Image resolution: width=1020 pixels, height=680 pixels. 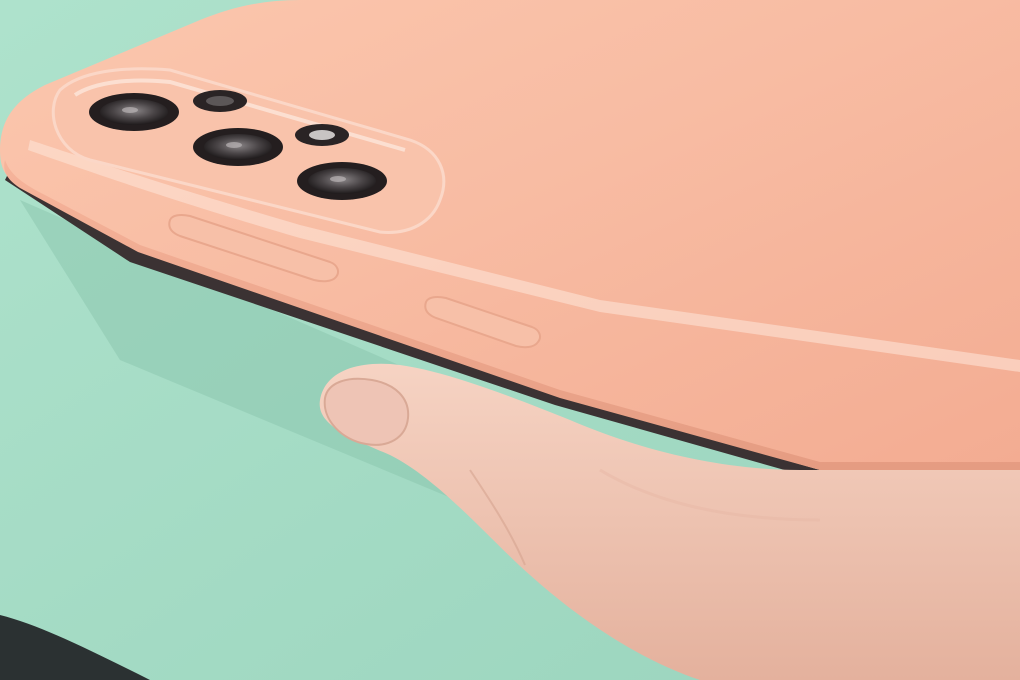 I want to click on flash-icon, so click(x=322, y=135).